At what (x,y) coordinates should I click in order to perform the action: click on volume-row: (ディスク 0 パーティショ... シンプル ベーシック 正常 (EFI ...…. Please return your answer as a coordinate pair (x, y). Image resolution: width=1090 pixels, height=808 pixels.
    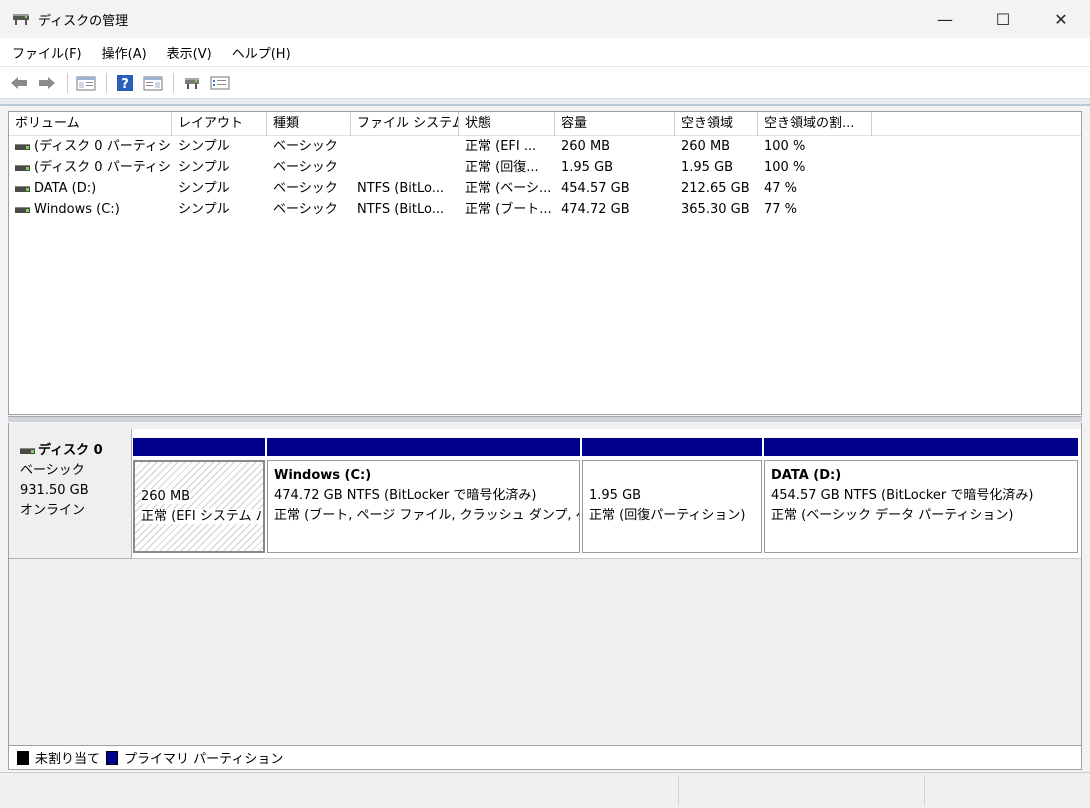
    Looking at the image, I should click on (545, 146).